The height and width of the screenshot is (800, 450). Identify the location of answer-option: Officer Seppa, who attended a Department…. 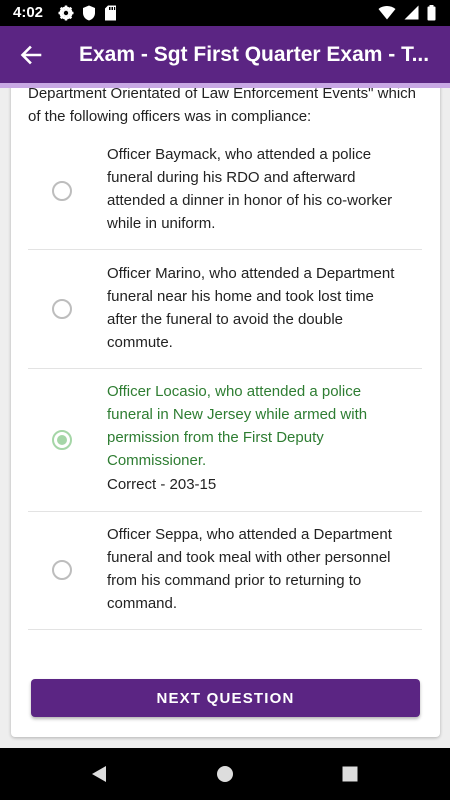
(225, 571).